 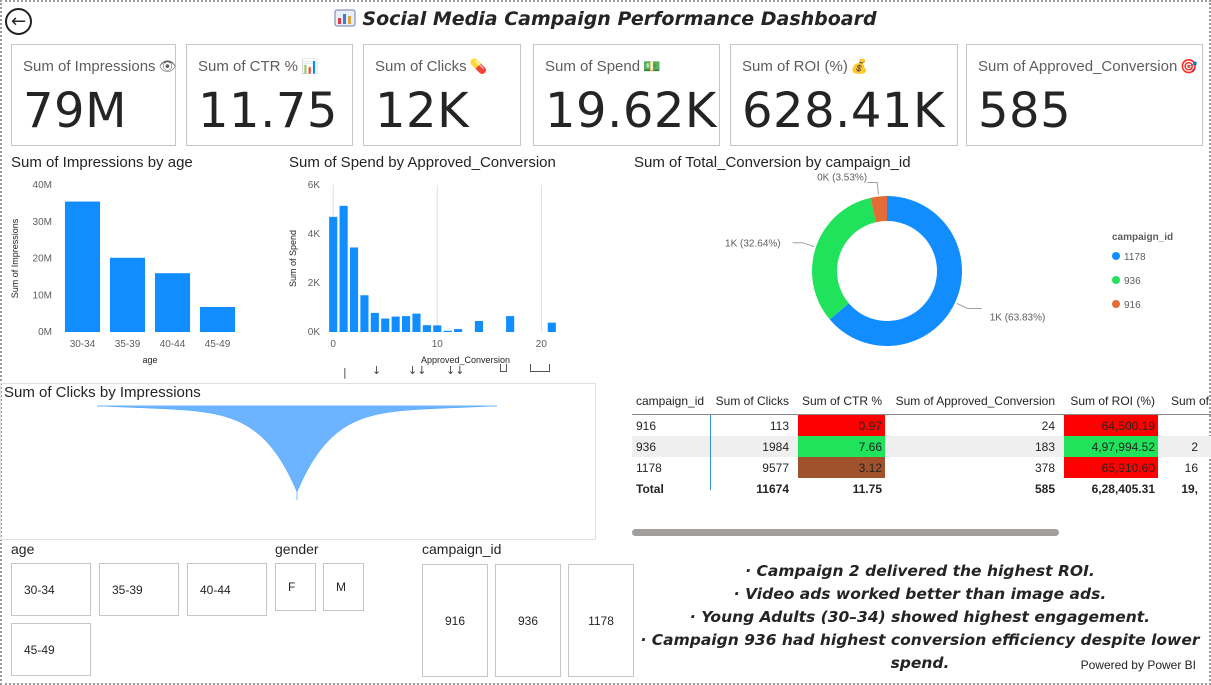 What do you see at coordinates (795, 66) in the screenshot?
I see `card-label: Sum of ROI (%)` at bounding box center [795, 66].